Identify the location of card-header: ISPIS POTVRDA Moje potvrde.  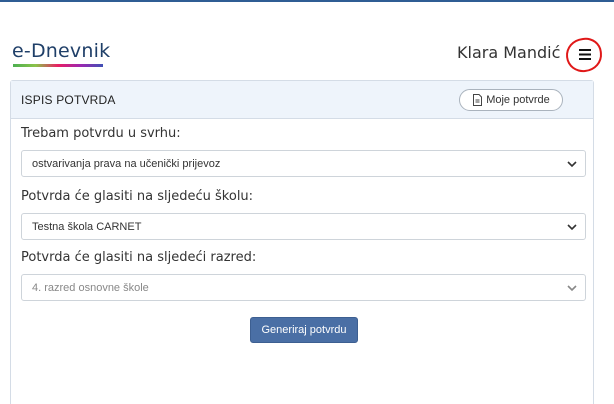
(302, 100).